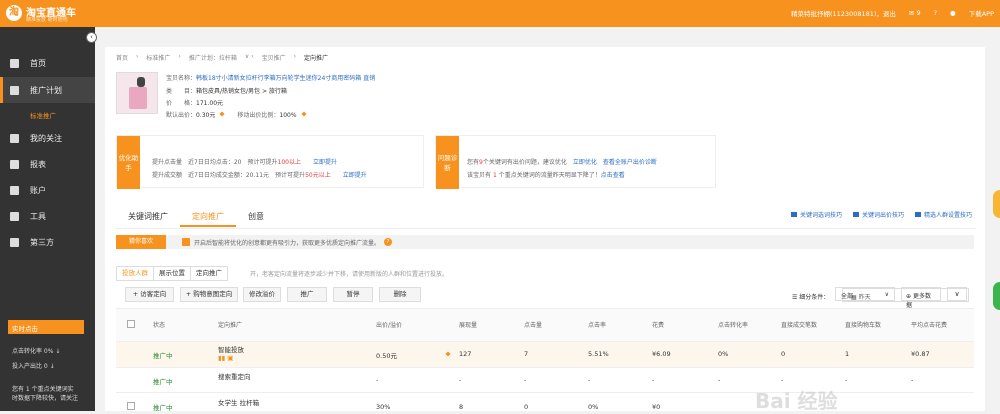  What do you see at coordinates (33, 366) in the screenshot?
I see `realtime-roi: 投入产出比 0 ↓` at bounding box center [33, 366].